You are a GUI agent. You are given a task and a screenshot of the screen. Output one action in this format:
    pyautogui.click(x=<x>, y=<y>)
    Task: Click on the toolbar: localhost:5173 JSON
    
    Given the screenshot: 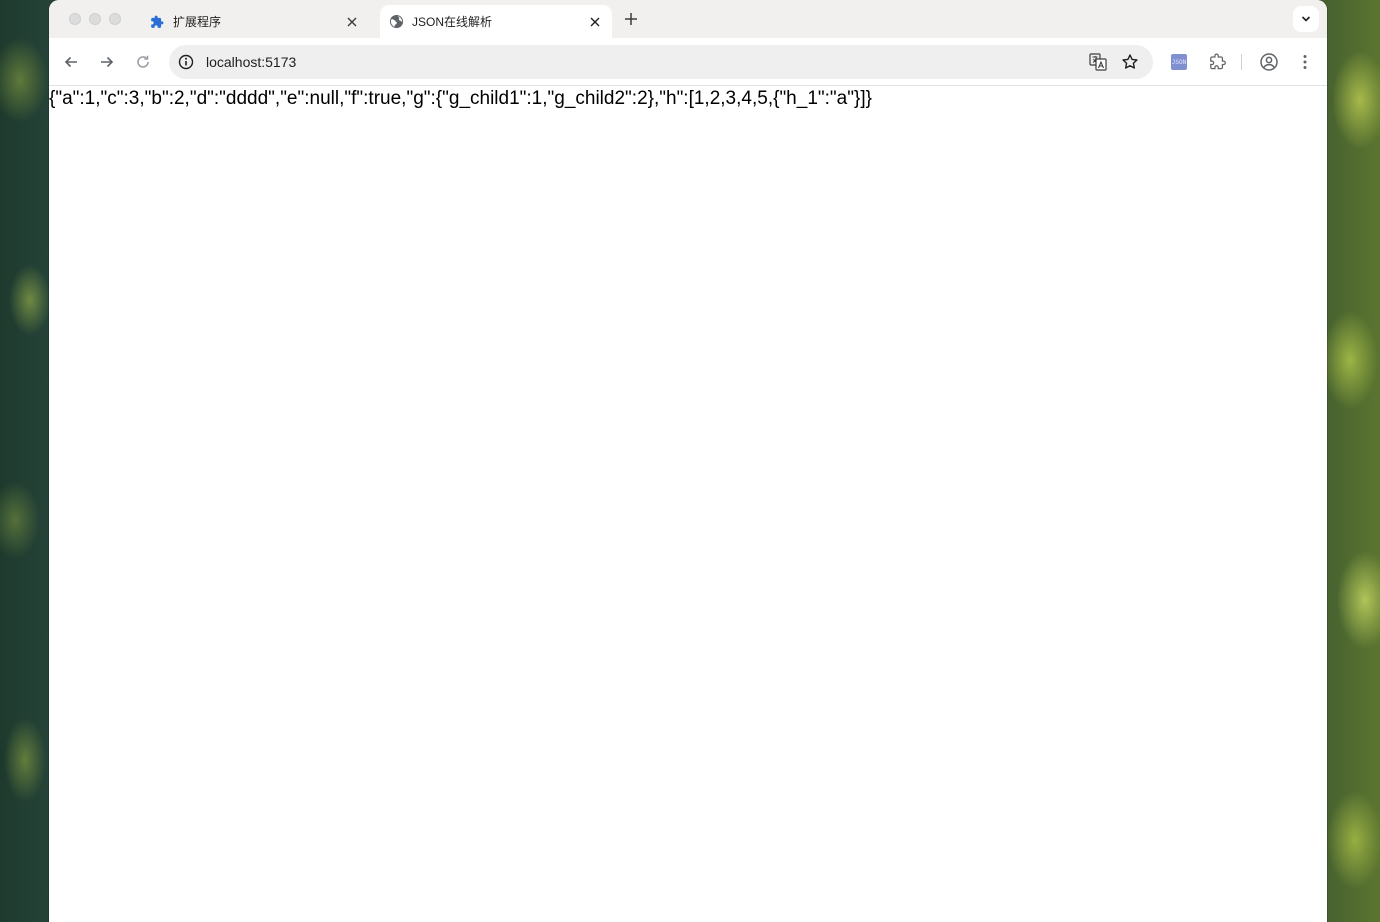 What is the action you would take?
    pyautogui.click(x=688, y=62)
    